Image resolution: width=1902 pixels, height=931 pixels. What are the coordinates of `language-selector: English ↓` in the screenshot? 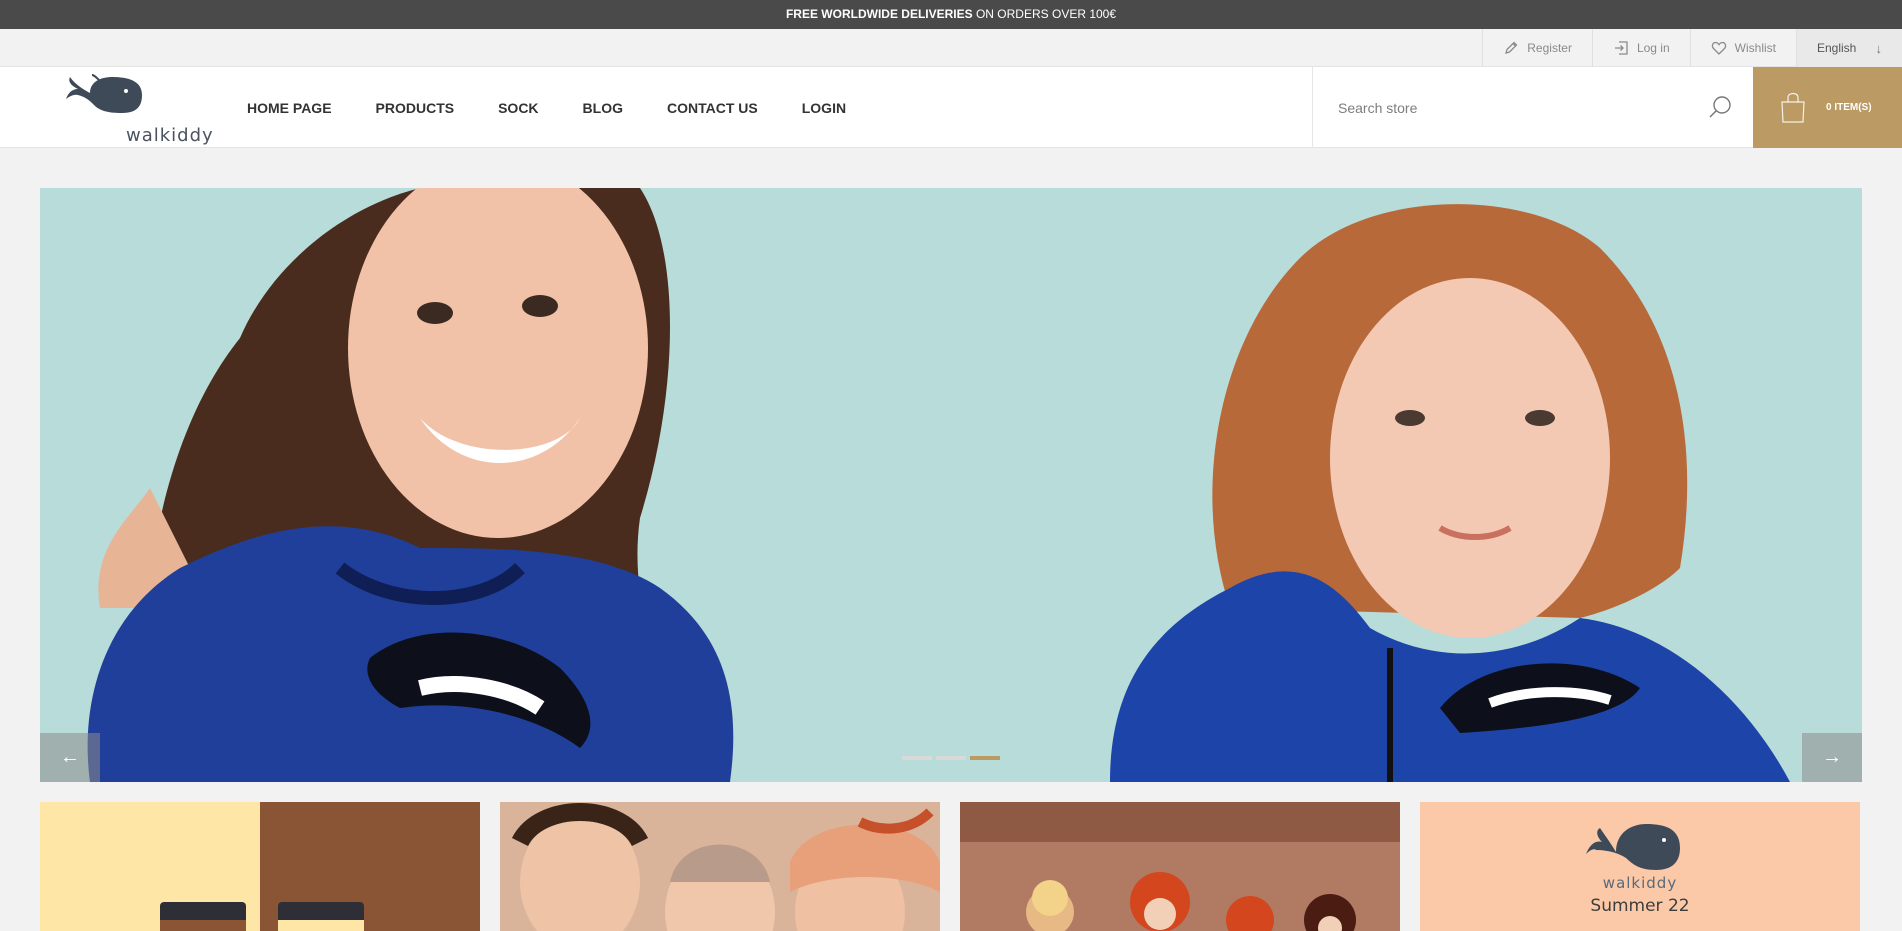 It's located at (1849, 48).